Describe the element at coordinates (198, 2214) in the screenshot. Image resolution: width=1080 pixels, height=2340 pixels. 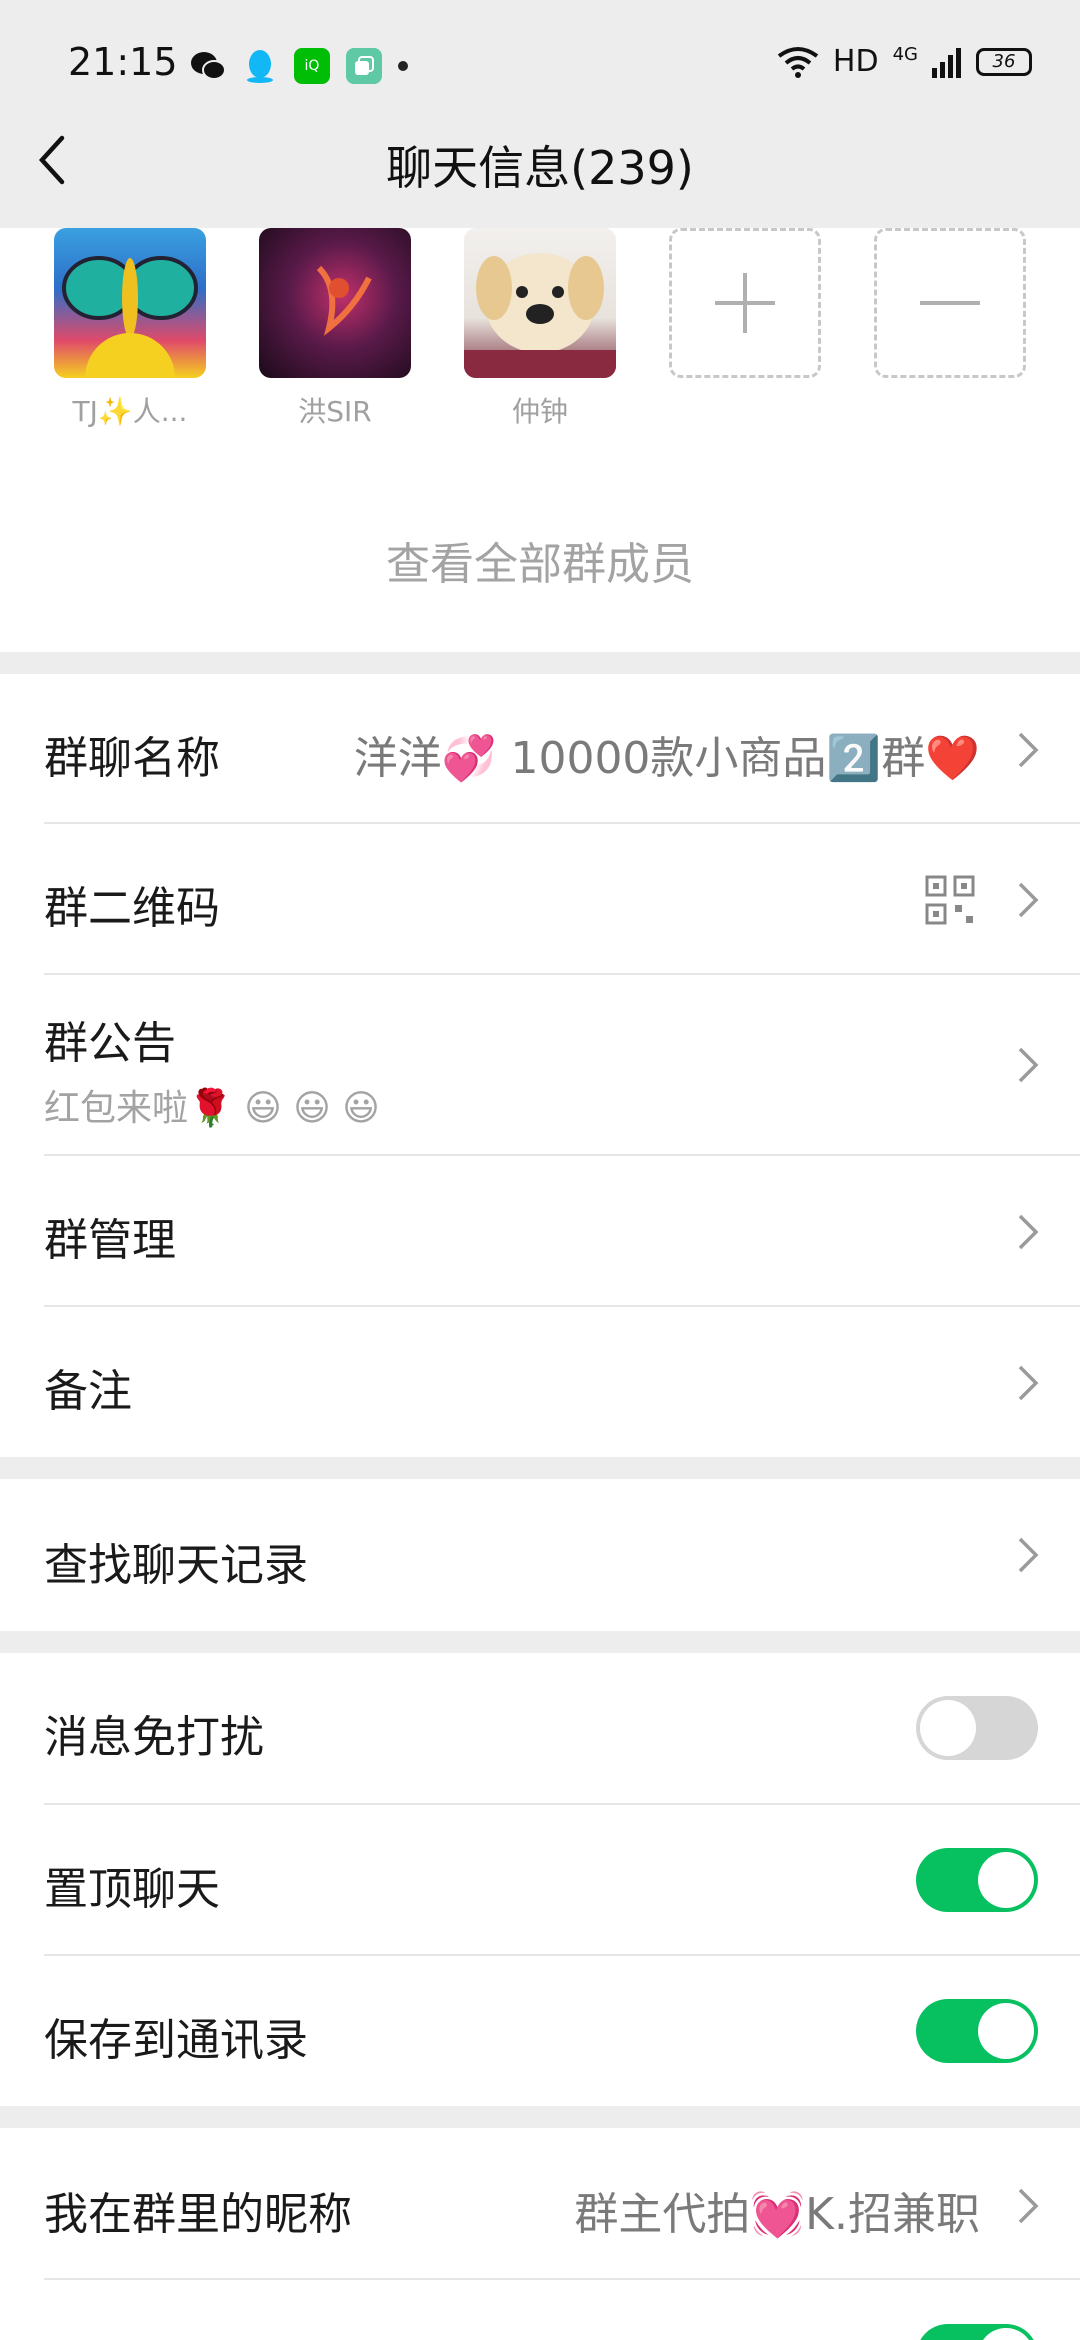
I see `my-nickname-label: 我在群里的昵称` at that location.